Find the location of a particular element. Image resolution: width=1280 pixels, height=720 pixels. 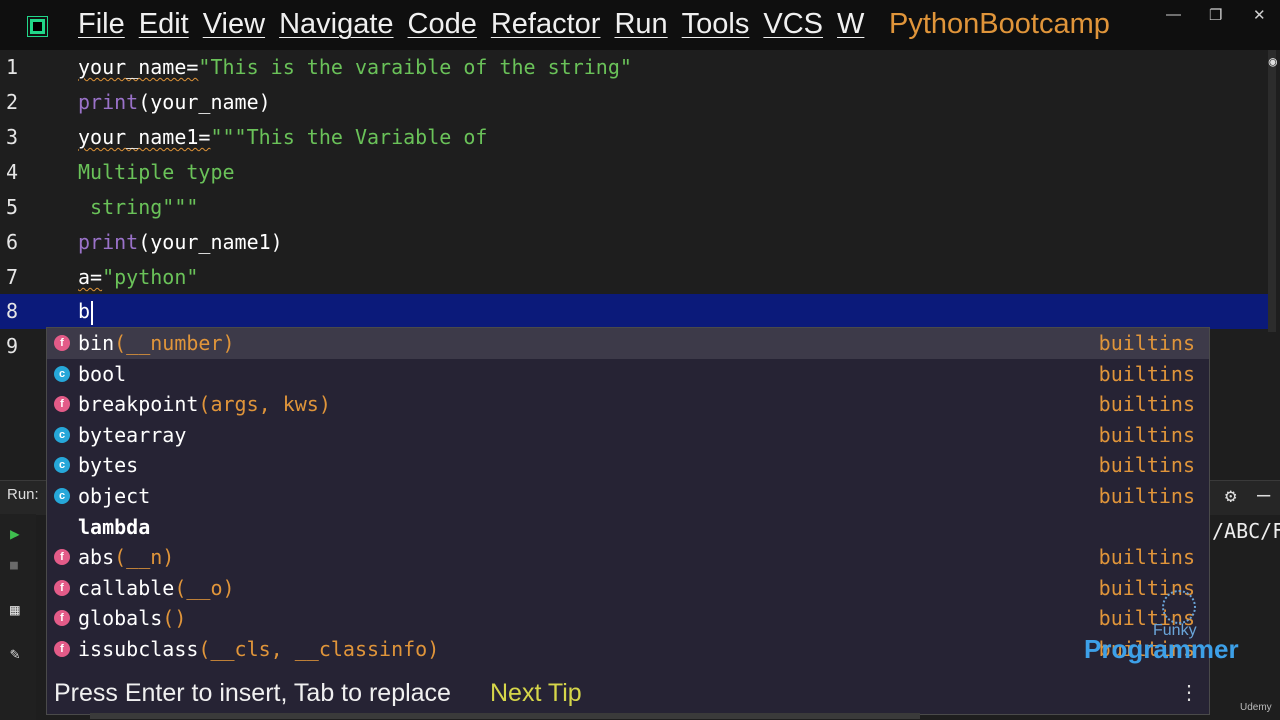

text-caret is located at coordinates (92, 312).